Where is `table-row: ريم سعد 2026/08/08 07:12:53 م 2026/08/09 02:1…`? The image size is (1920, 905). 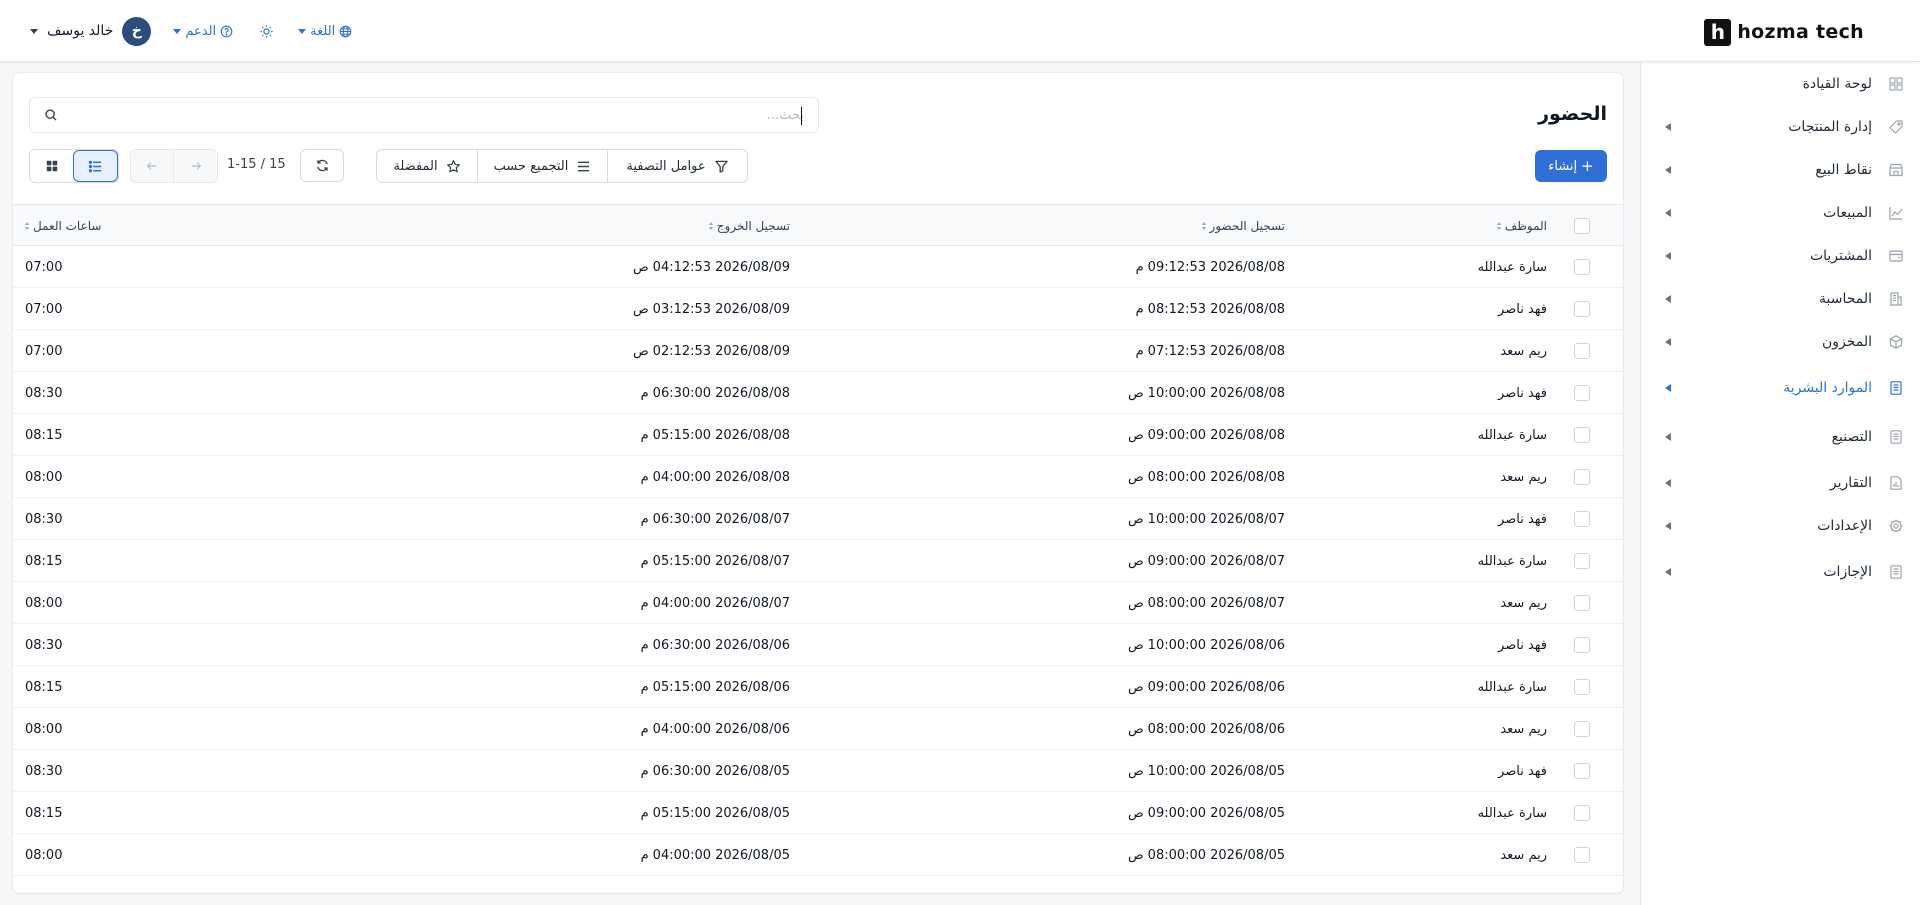 table-row: ريم سعد 2026/08/08 07:12:53 م 2026/08/09 02:1… is located at coordinates (818, 351).